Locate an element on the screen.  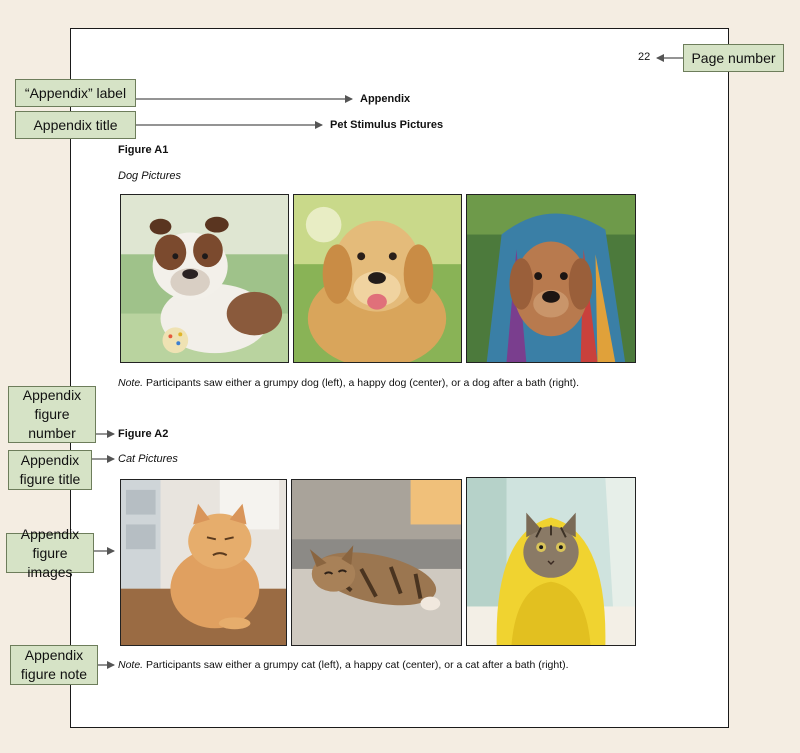
grumpy-dog-image is located at coordinates (204, 278).